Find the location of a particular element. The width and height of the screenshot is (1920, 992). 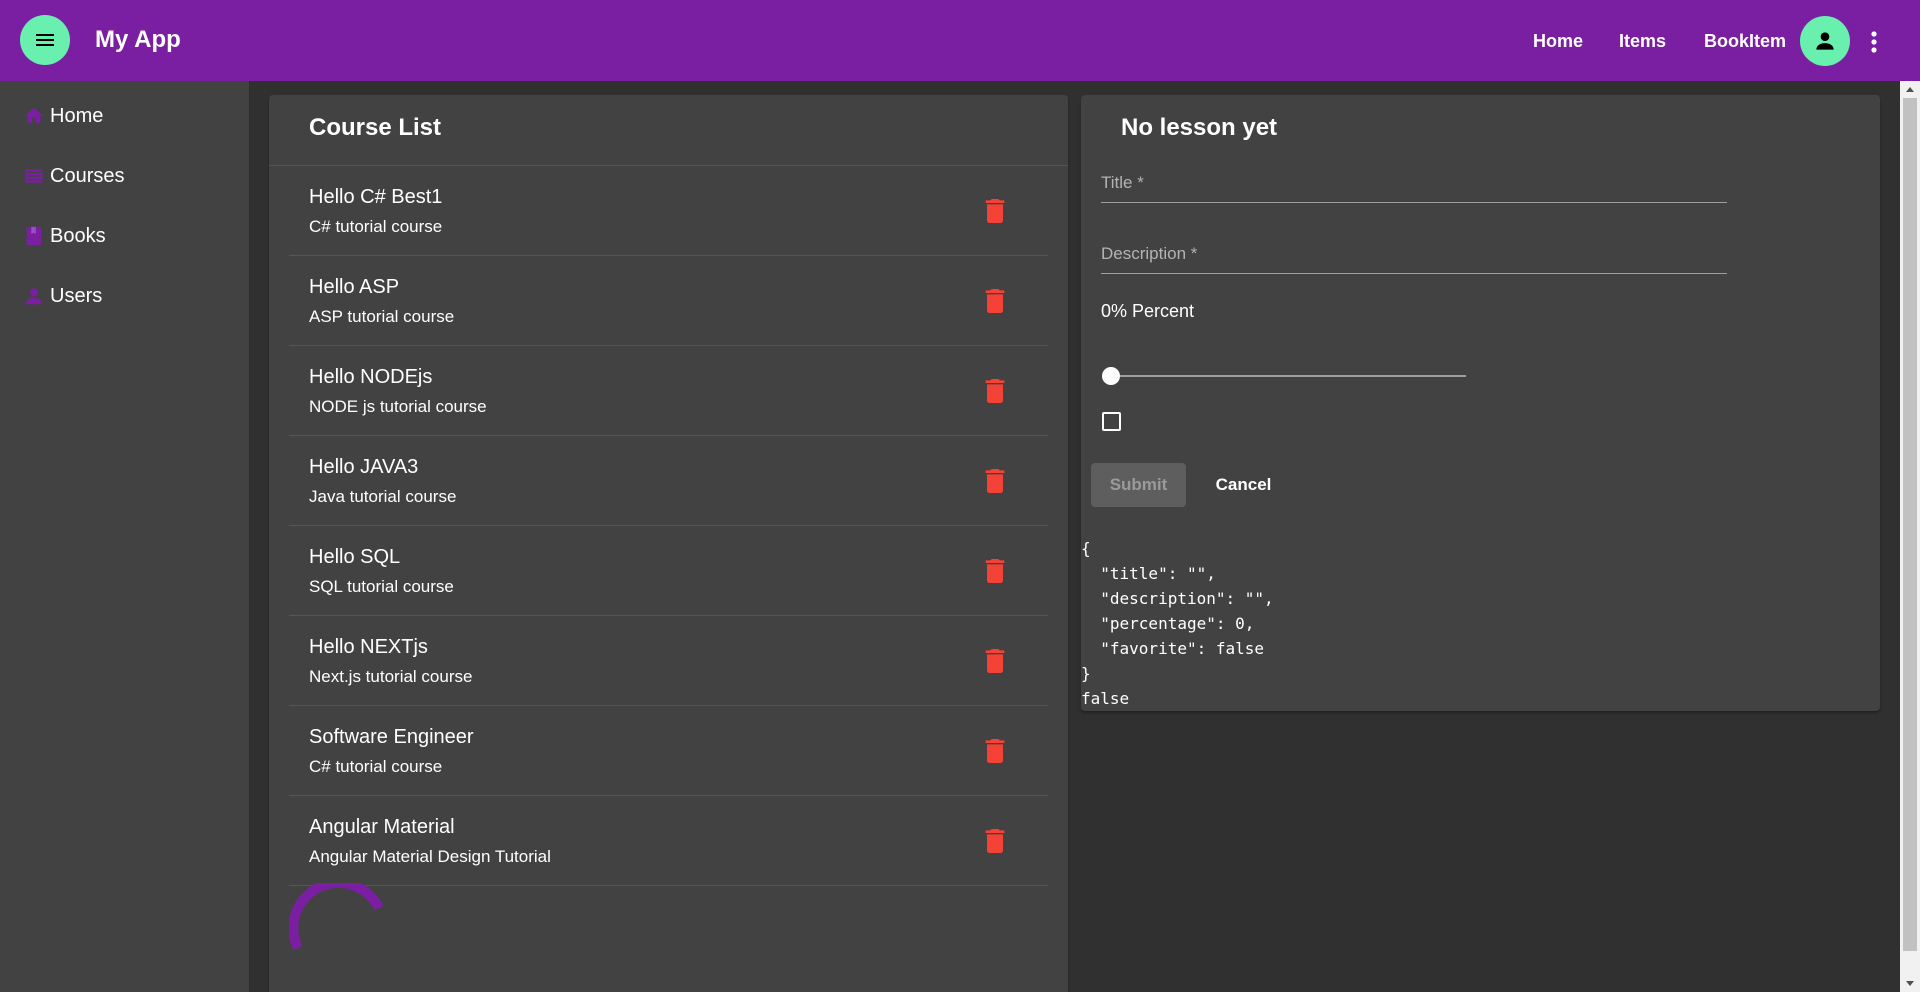

description-input is located at coordinates (1414, 253).